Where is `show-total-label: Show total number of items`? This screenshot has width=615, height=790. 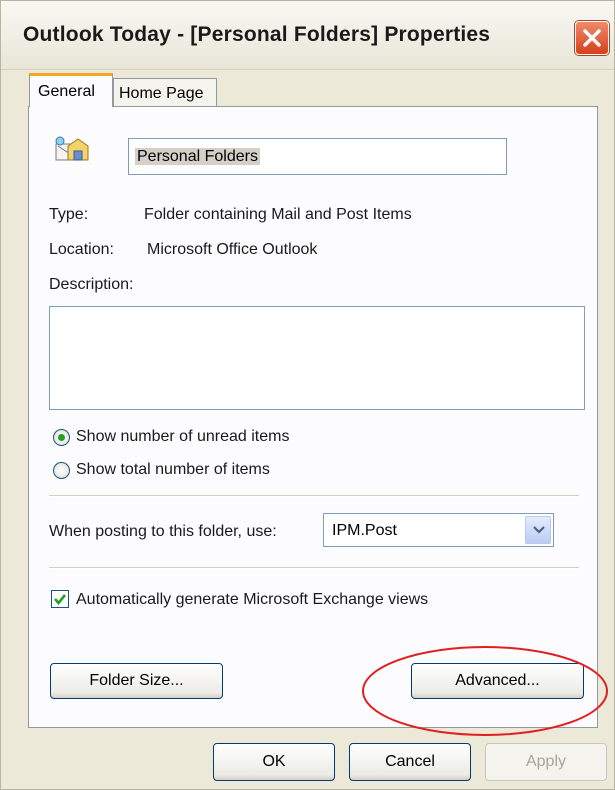
show-total-label: Show total number of items is located at coordinates (173, 470).